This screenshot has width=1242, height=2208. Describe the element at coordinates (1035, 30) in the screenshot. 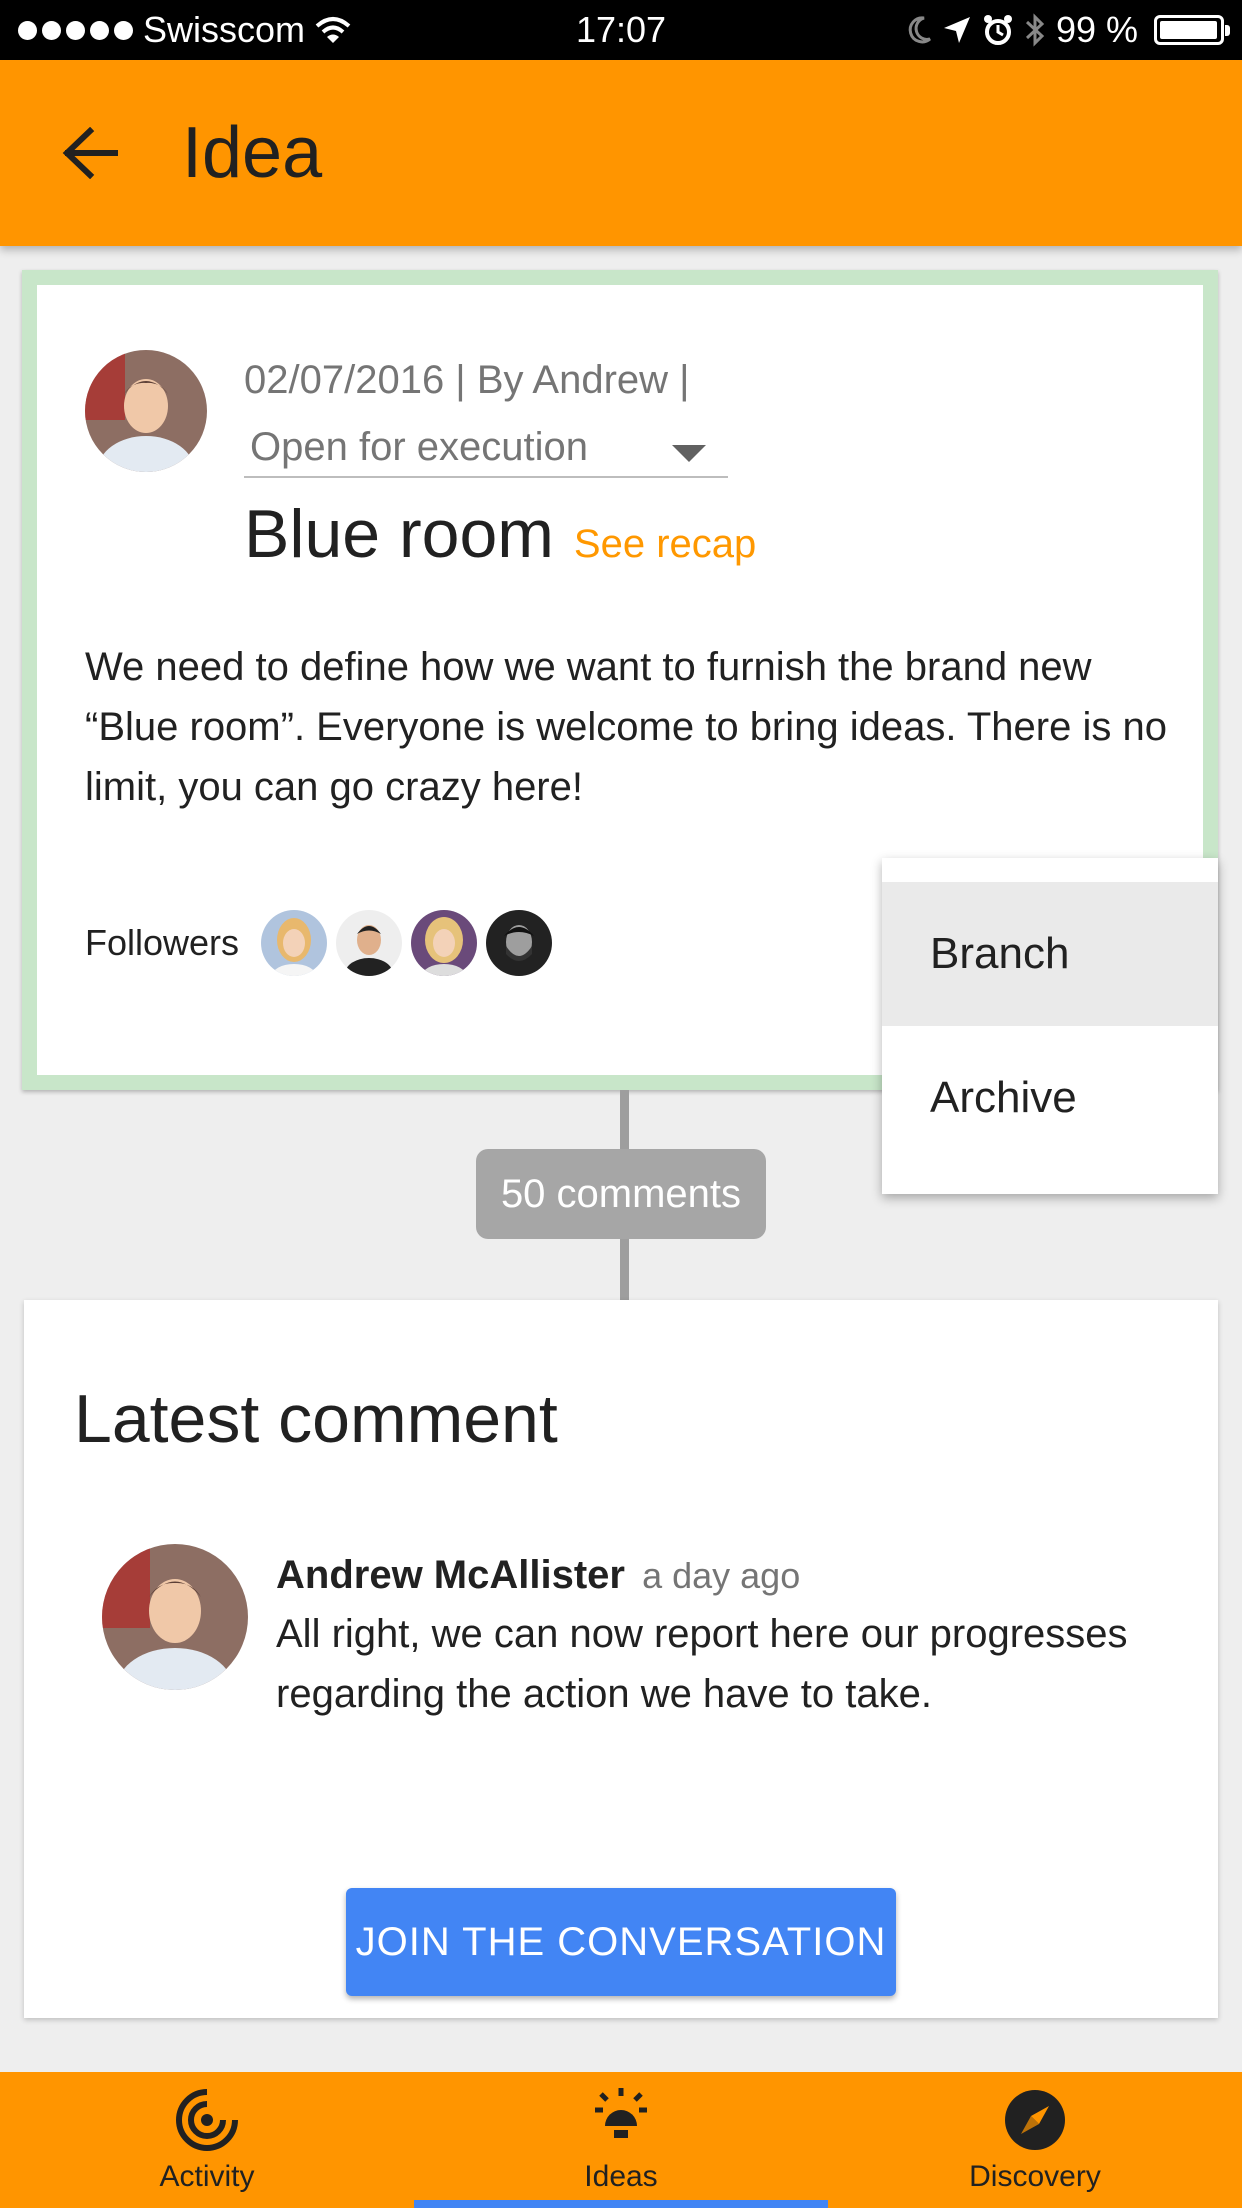

I see `bluetooth-icon` at that location.